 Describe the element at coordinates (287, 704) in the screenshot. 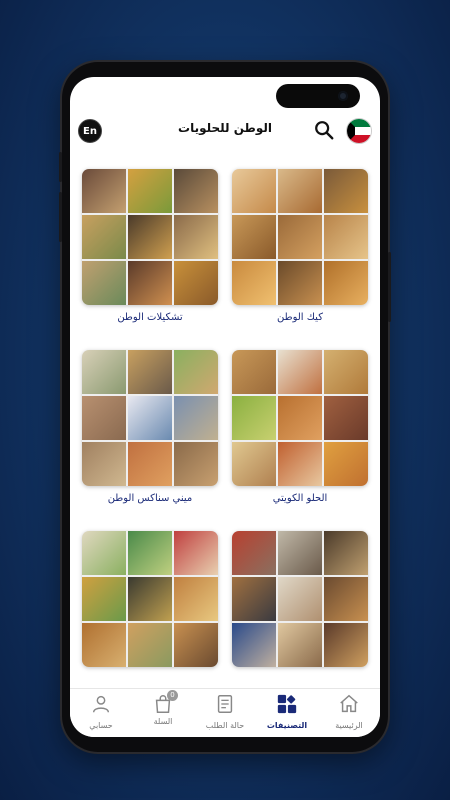

I see `categories-icon` at that location.